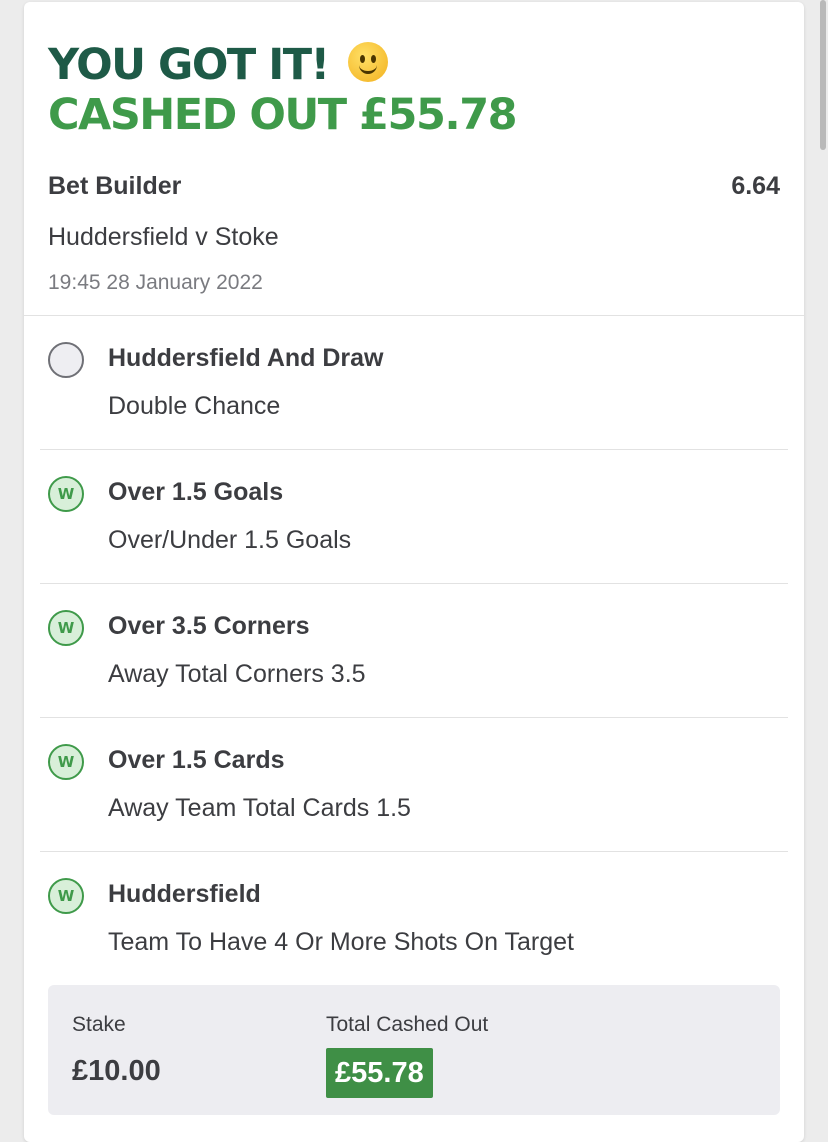 The height and width of the screenshot is (1142, 828). I want to click on selection-title: Over 1.5 Goals, so click(196, 492).